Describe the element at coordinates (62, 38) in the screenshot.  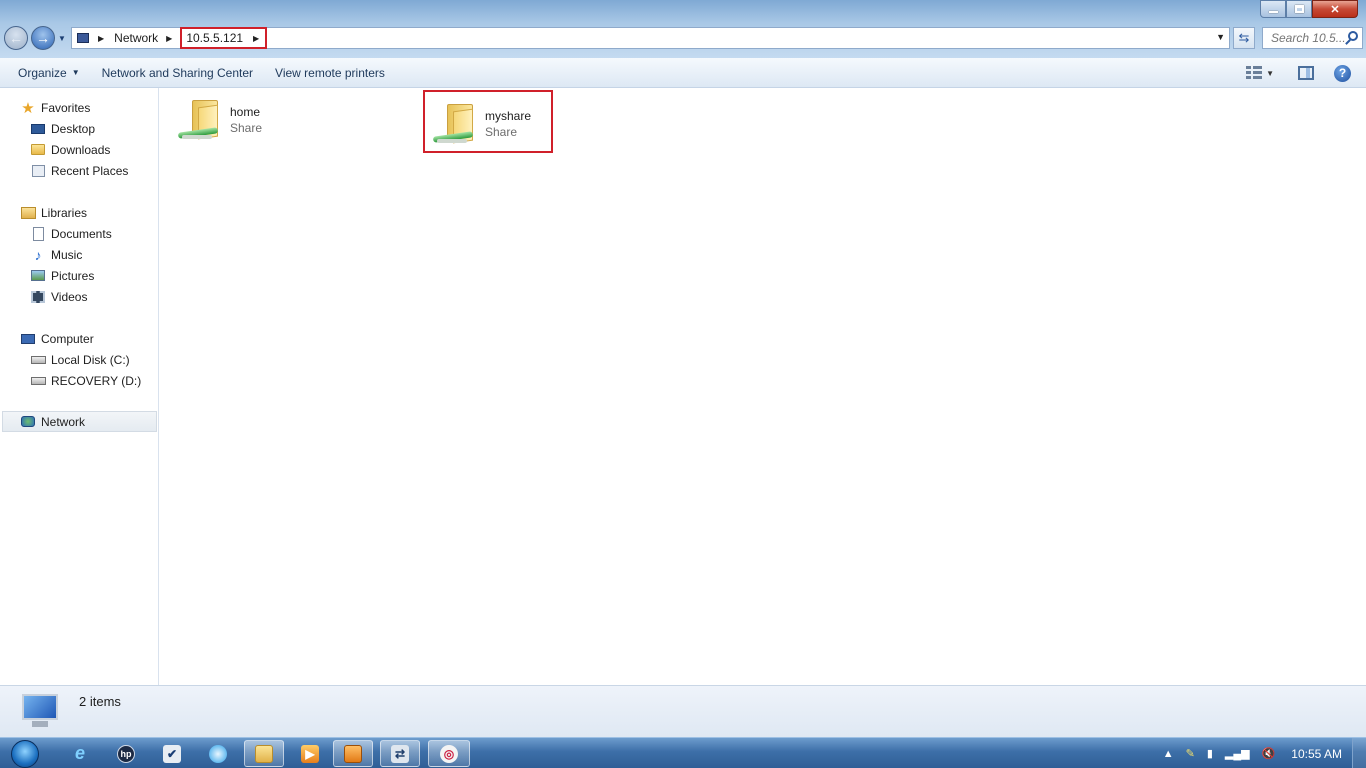
I see `recent-pages-dropdown: ▼` at that location.